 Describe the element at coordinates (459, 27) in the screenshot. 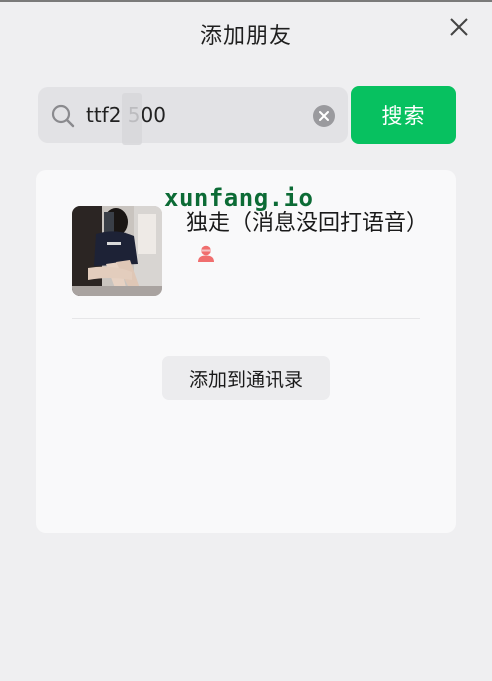

I see `close-icon` at that location.